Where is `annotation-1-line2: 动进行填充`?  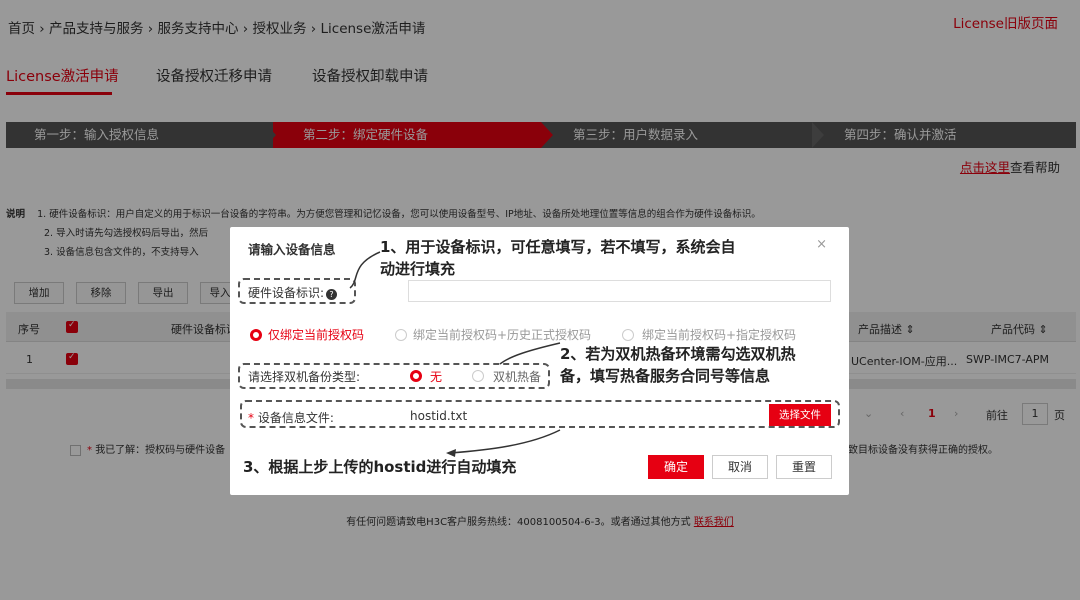
annotation-1-line2: 动进行填充 is located at coordinates (418, 269).